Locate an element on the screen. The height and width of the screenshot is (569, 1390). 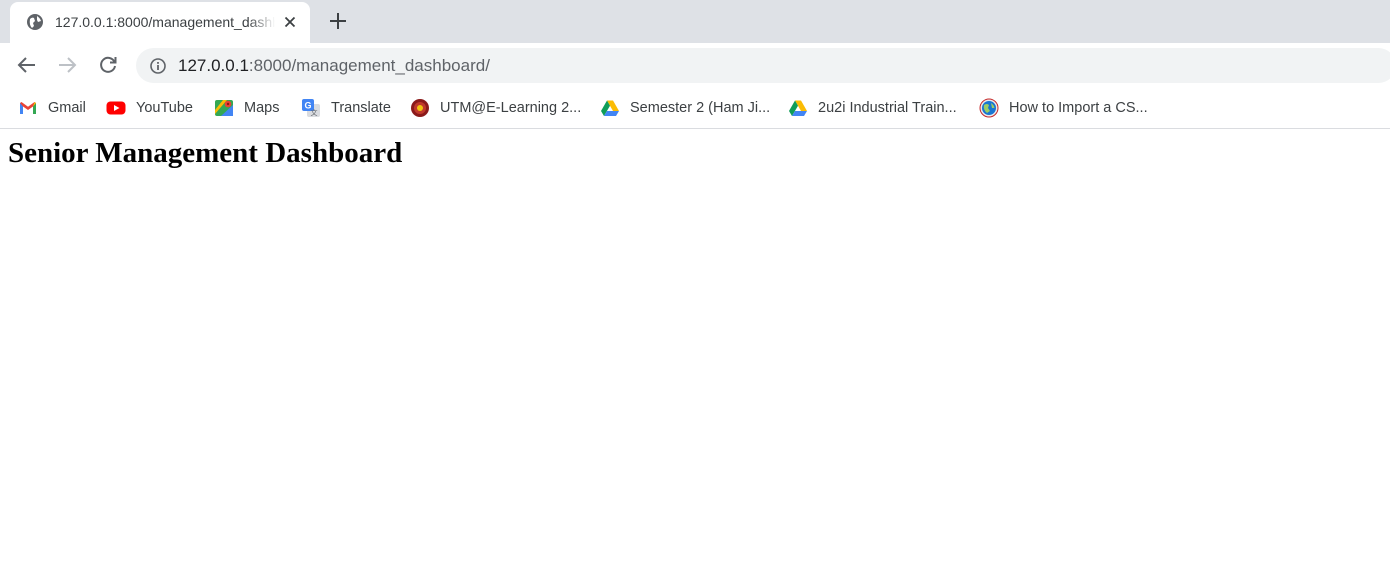
maps-icon is located at coordinates (224, 108).